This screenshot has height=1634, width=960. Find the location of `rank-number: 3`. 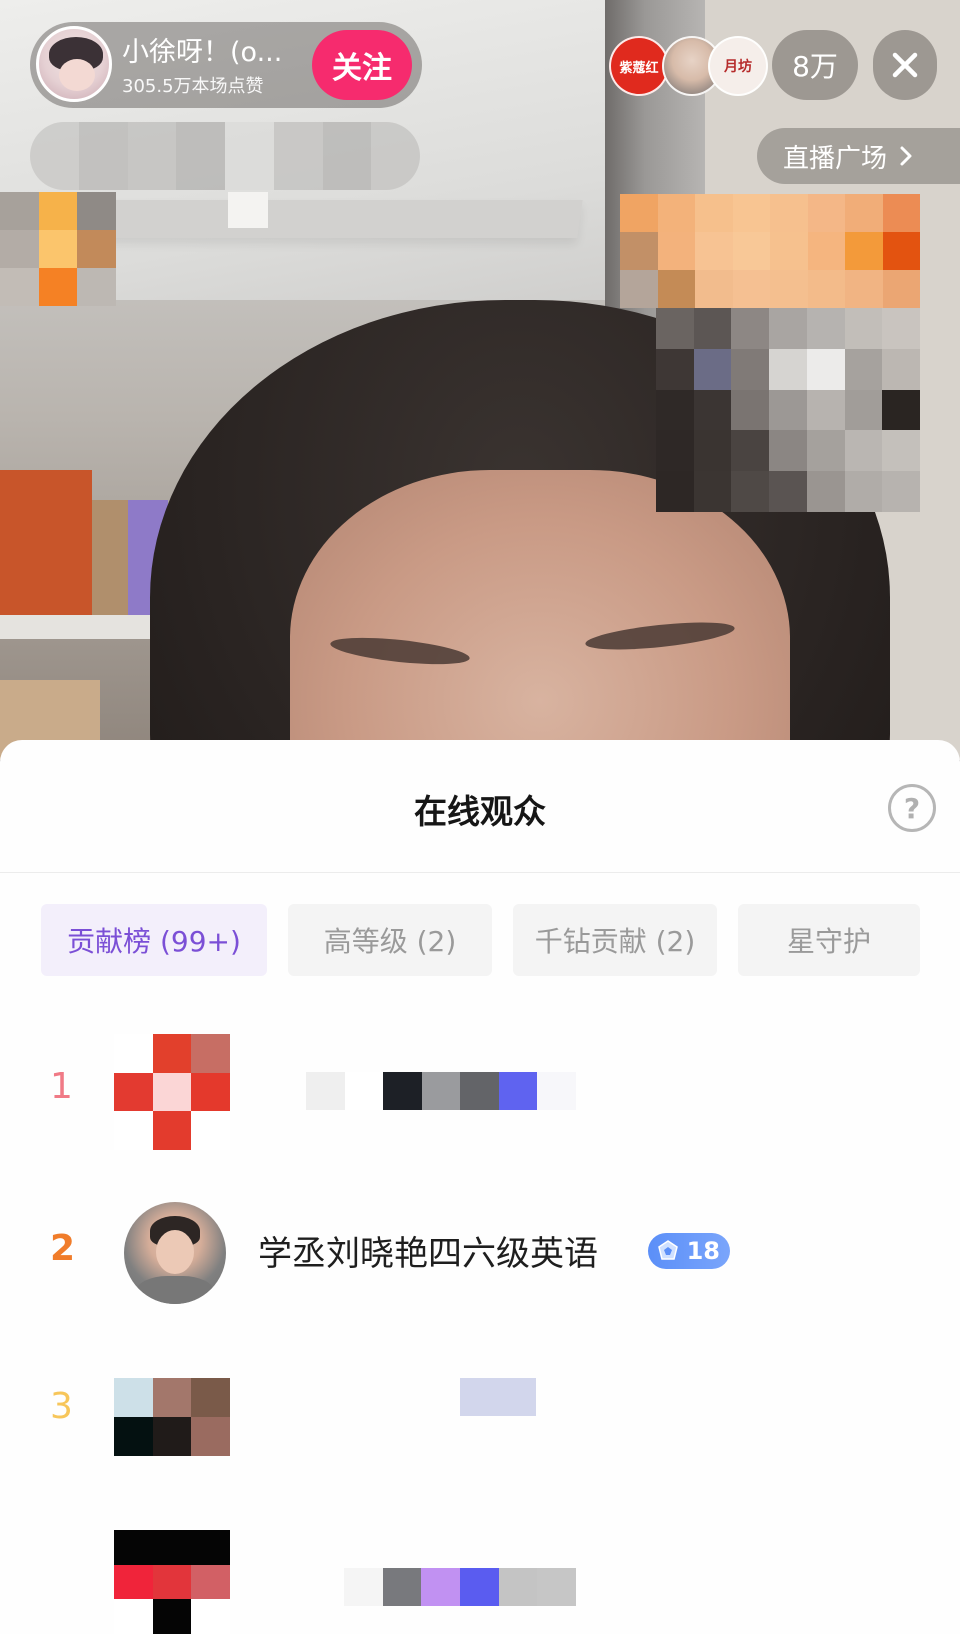

rank-number: 3 is located at coordinates (61, 1406).